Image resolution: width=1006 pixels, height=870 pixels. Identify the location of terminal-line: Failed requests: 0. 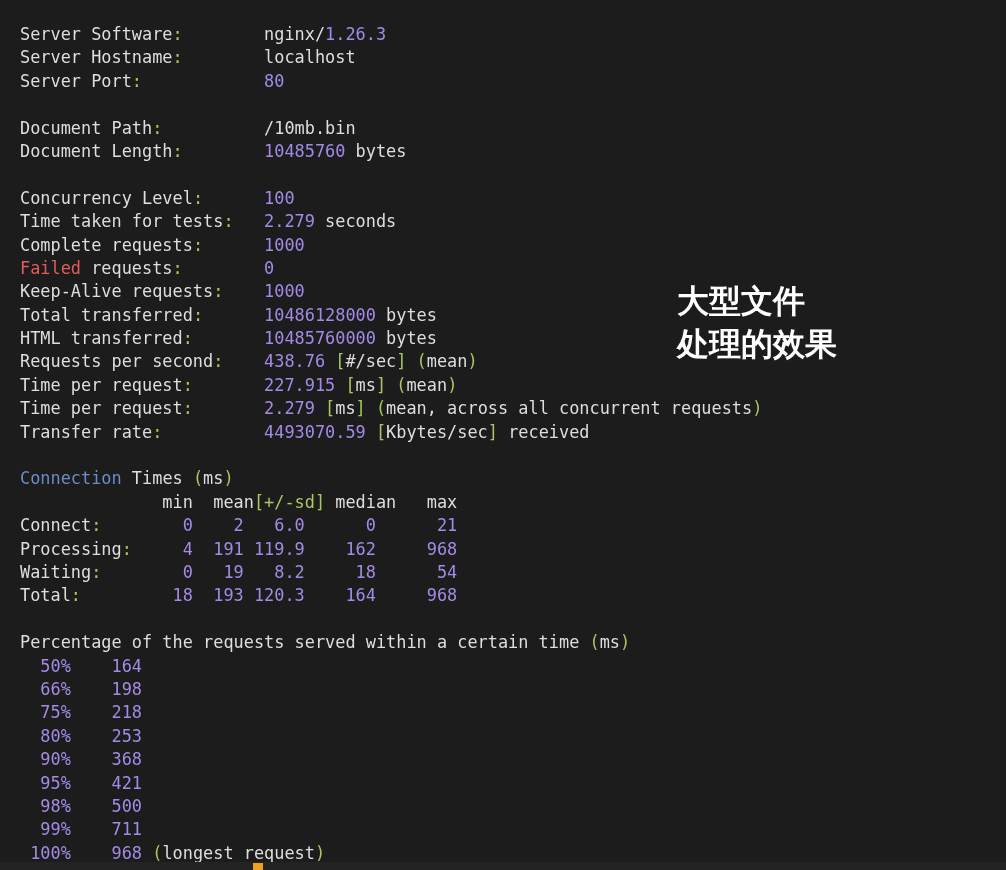
(147, 267).